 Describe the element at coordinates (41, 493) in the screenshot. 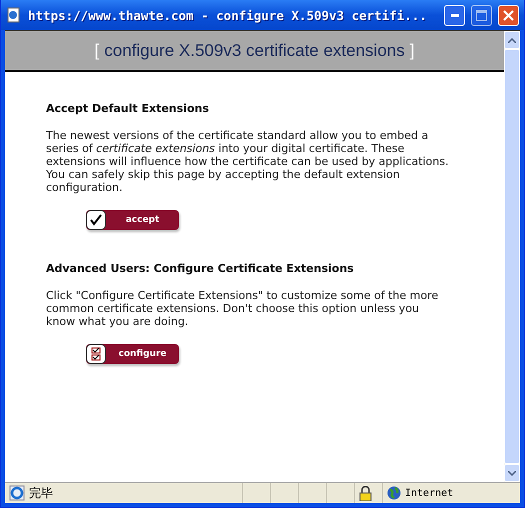

I see `status-text: 完毕` at that location.